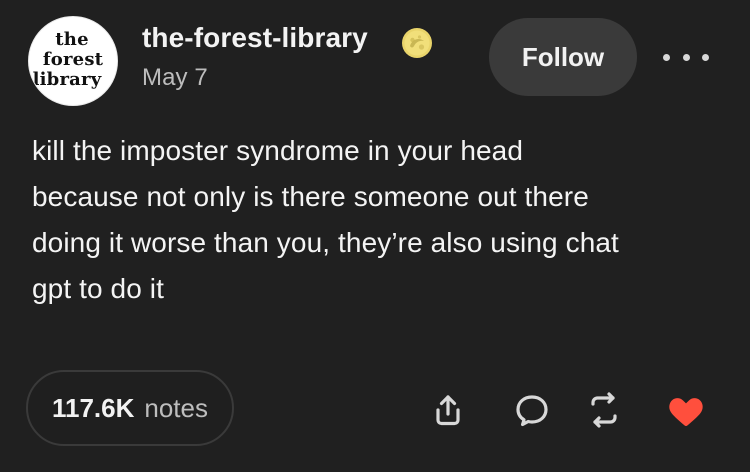 The width and height of the screenshot is (750, 472). I want to click on avatar: the forest library, so click(73, 61).